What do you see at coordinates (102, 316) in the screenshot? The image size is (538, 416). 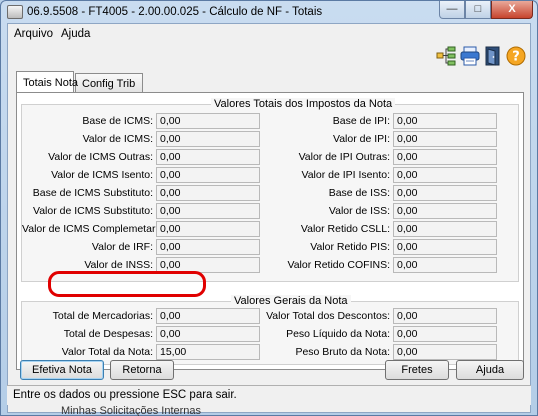 I see `field-label: Total de Mercadorias:` at bounding box center [102, 316].